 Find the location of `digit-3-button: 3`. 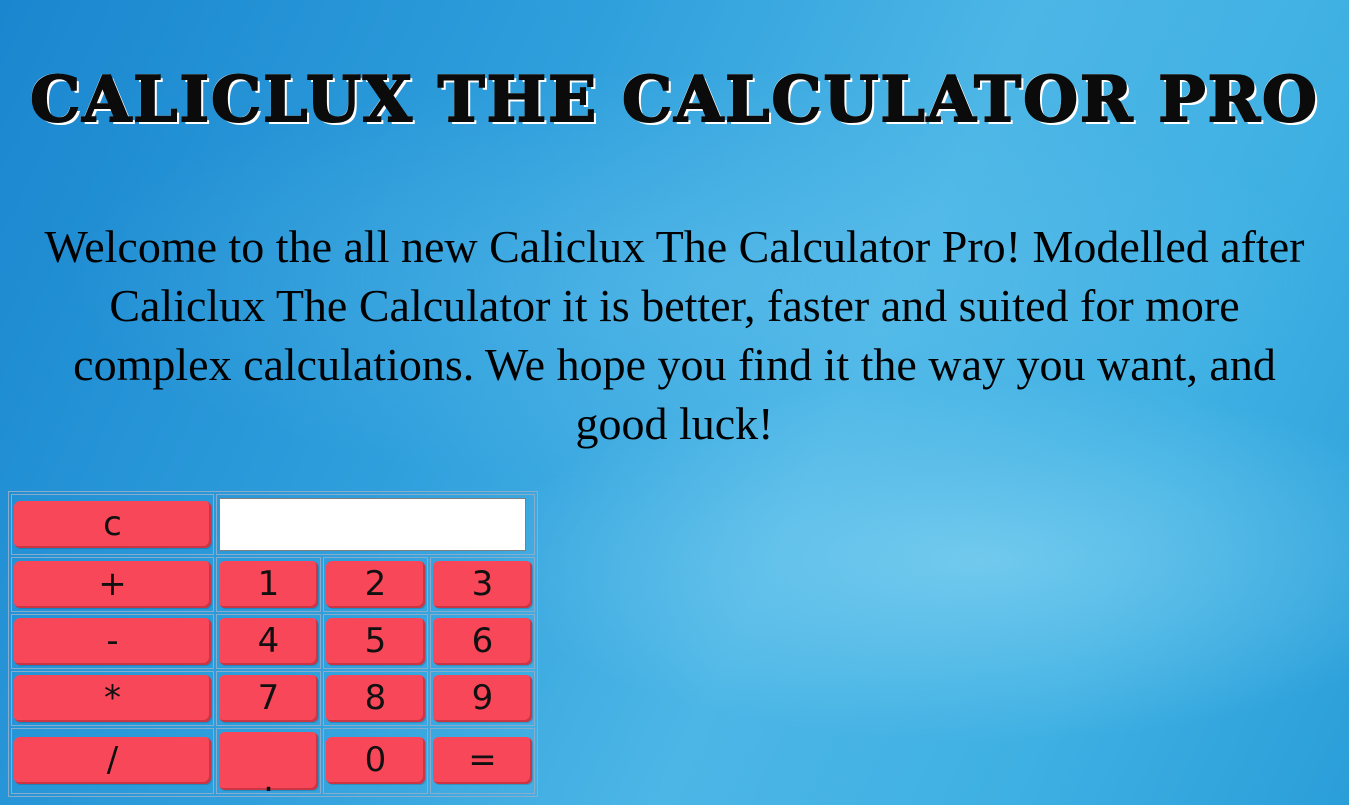

digit-3-button: 3 is located at coordinates (482, 585).